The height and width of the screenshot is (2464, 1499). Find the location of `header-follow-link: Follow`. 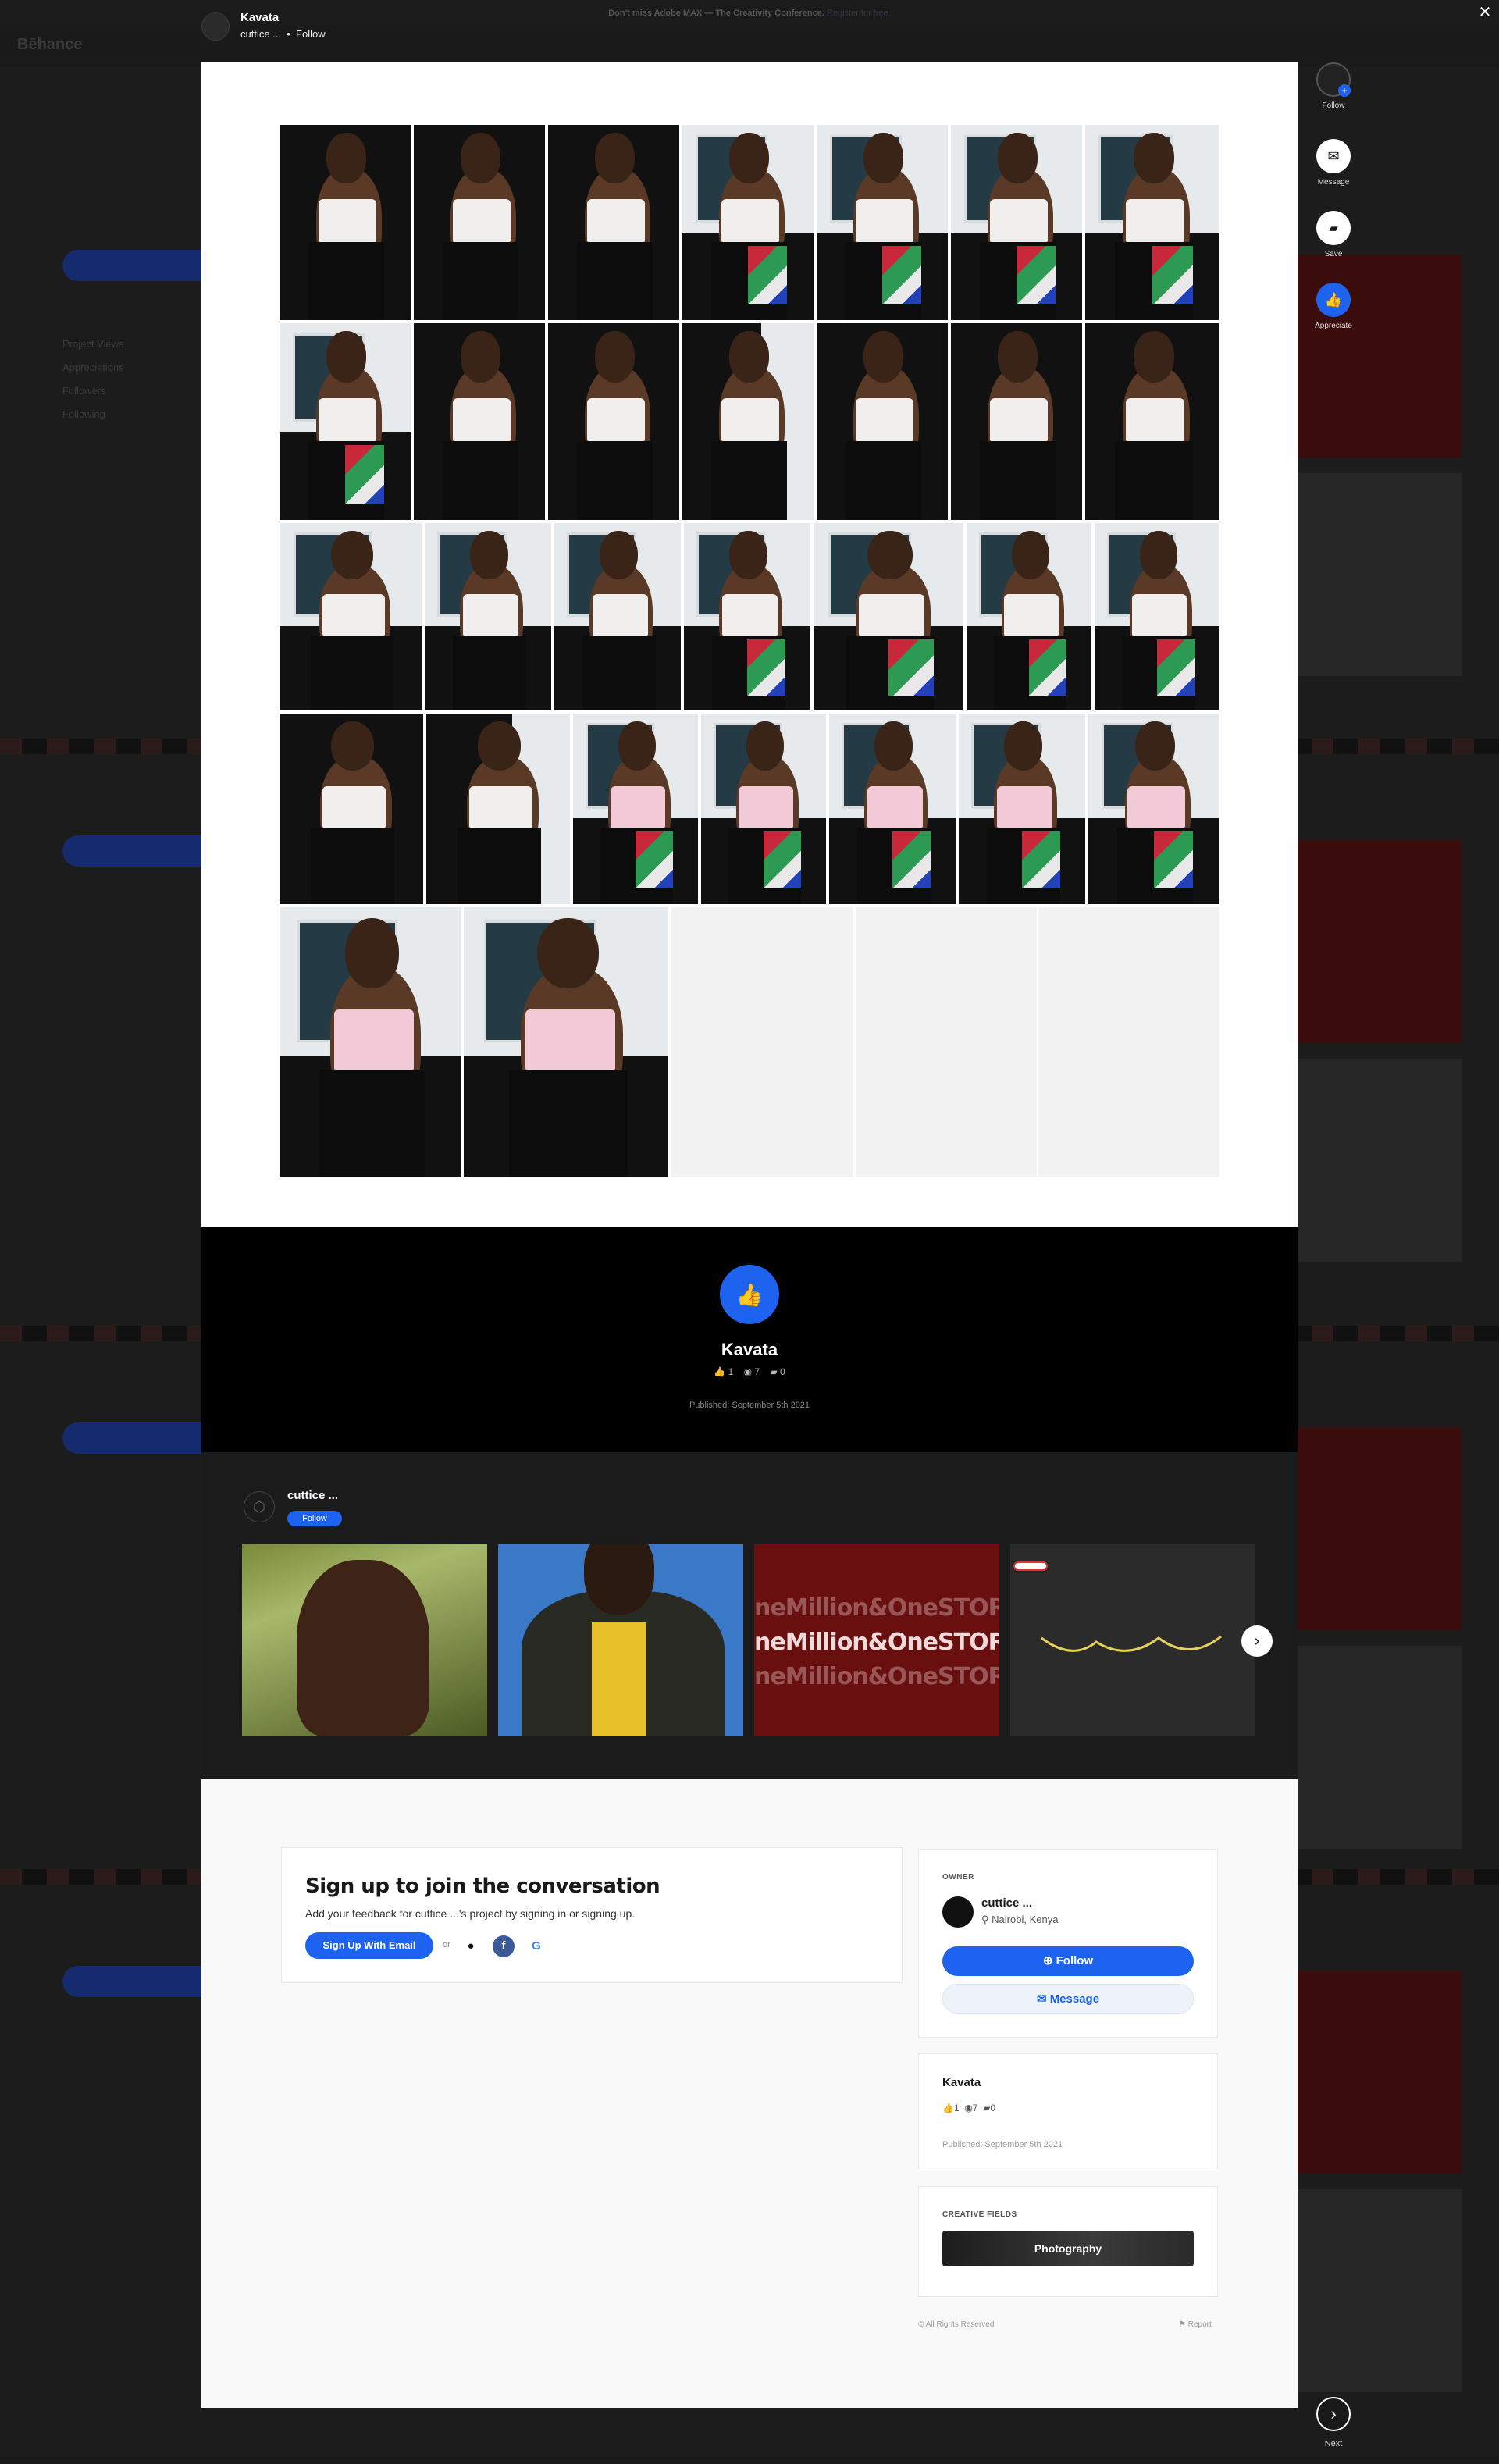

header-follow-link: Follow is located at coordinates (311, 34).